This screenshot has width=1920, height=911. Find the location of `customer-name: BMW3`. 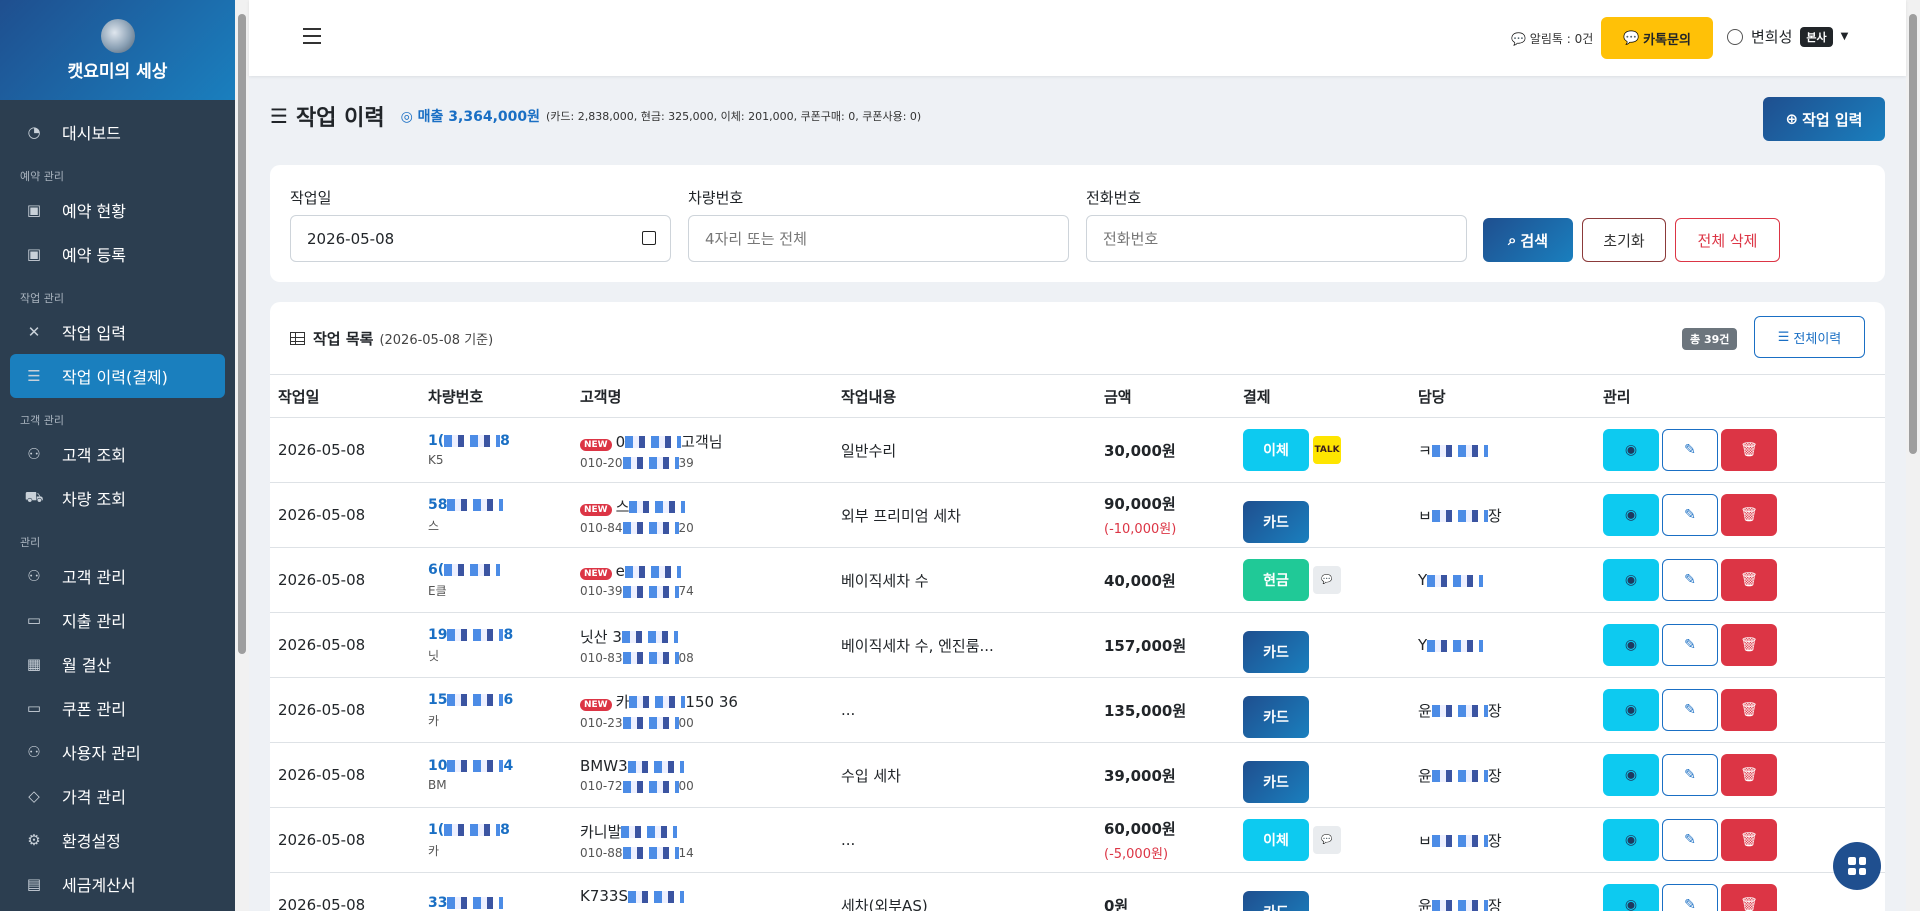

customer-name: BMW3 is located at coordinates (706, 766).